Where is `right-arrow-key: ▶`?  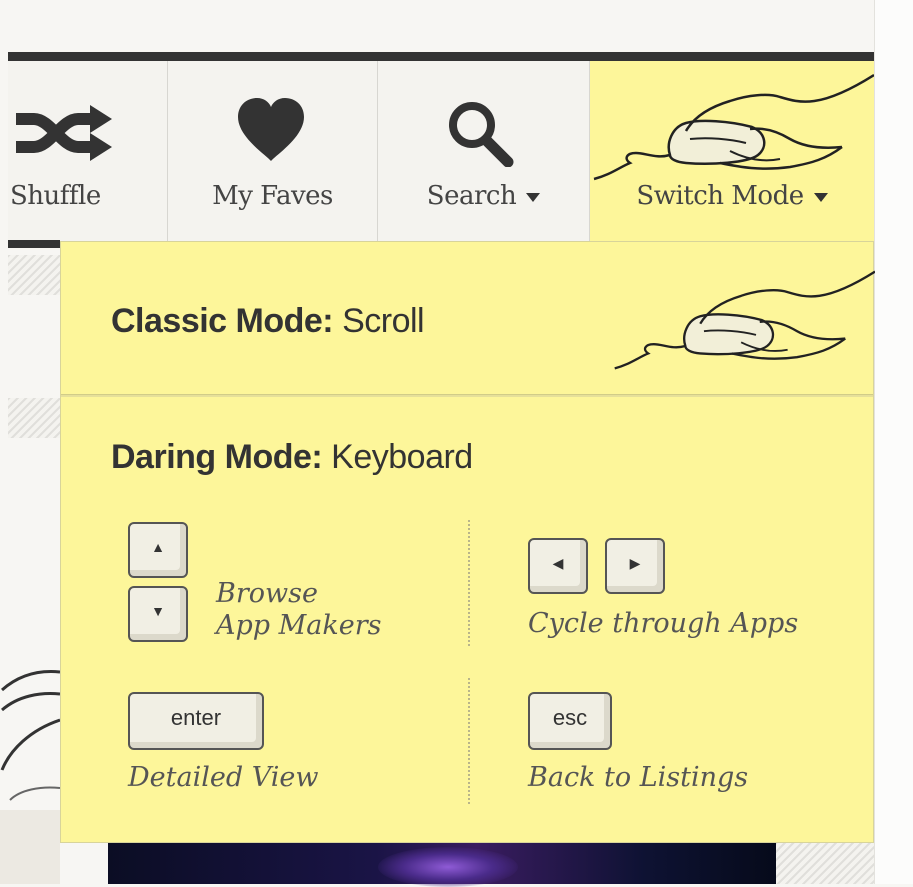
right-arrow-key: ▶ is located at coordinates (635, 566).